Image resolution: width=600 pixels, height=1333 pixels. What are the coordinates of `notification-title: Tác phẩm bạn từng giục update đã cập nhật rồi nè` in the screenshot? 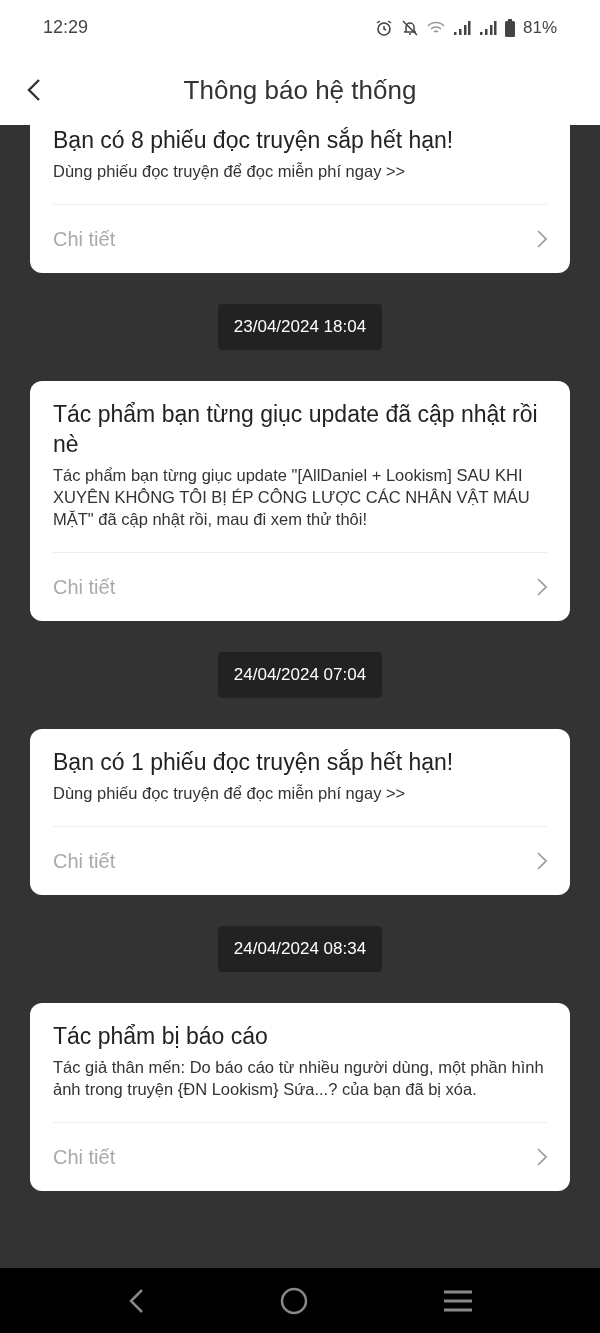 It's located at (296, 429).